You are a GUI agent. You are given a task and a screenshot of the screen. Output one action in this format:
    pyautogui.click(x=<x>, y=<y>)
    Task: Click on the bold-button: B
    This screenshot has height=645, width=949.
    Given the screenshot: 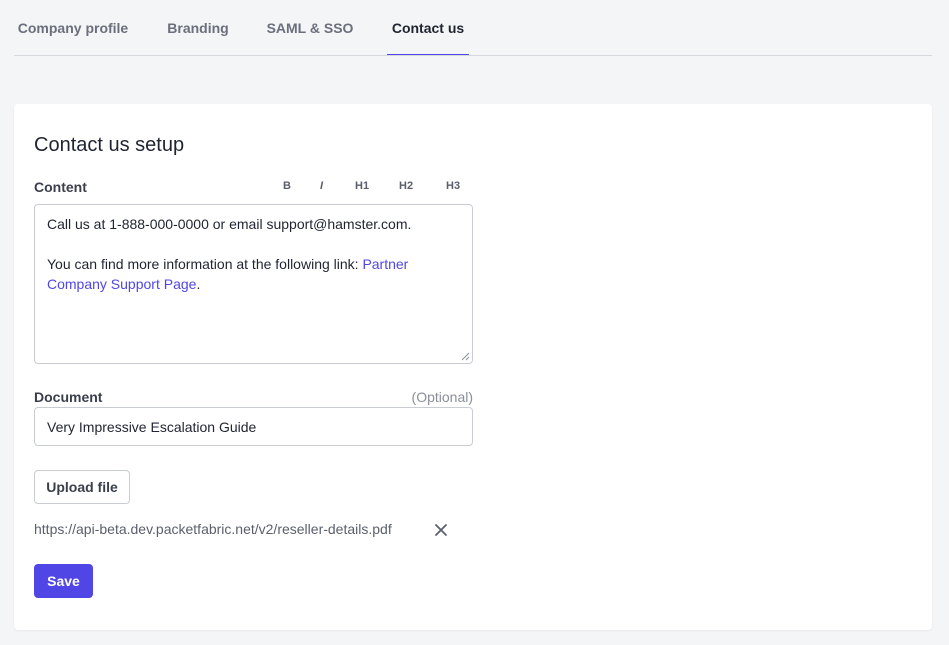 What is the action you would take?
    pyautogui.click(x=287, y=186)
    